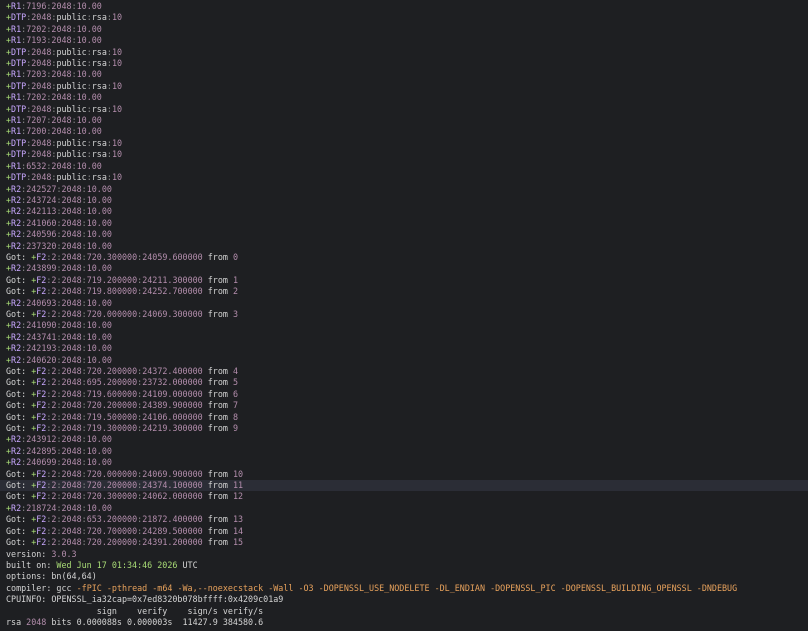  I want to click on terminal-line: +R2:242193:2048:10.00, so click(407, 348).